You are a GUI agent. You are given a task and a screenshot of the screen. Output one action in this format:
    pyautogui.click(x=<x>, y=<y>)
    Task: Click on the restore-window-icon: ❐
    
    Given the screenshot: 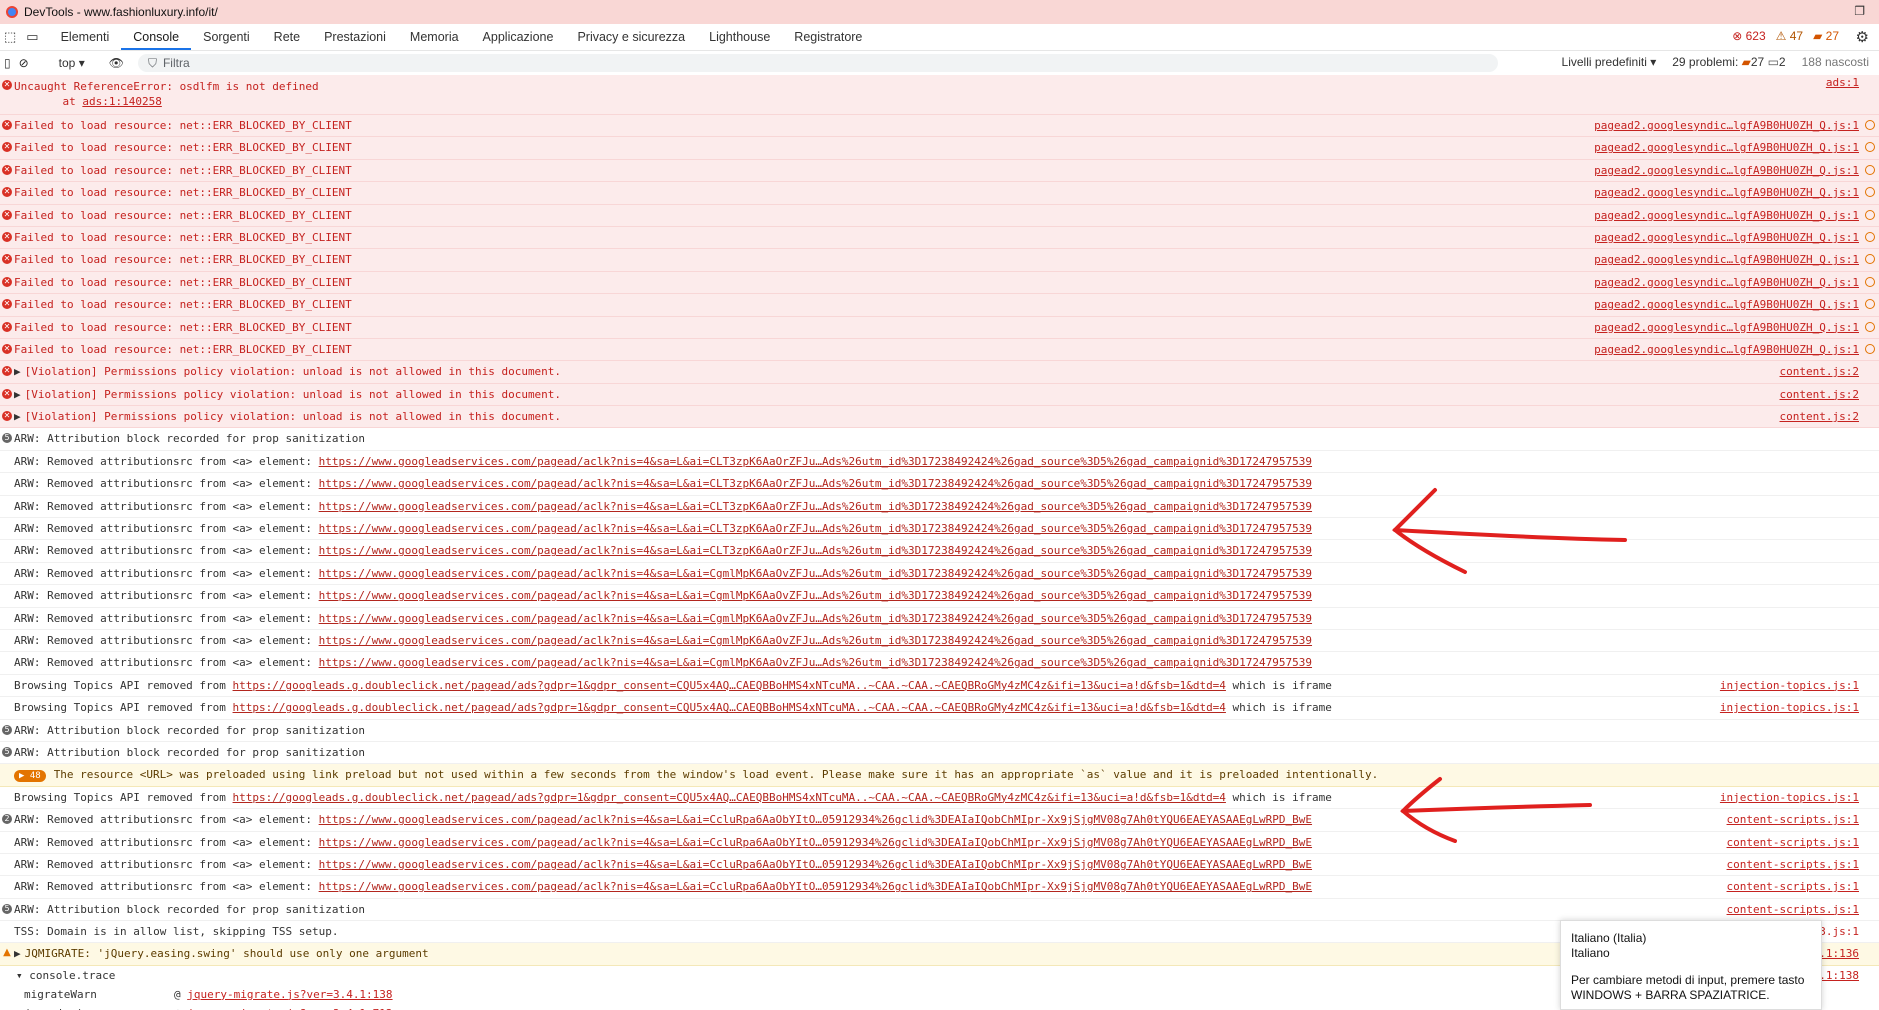 What is the action you would take?
    pyautogui.click(x=1859, y=11)
    